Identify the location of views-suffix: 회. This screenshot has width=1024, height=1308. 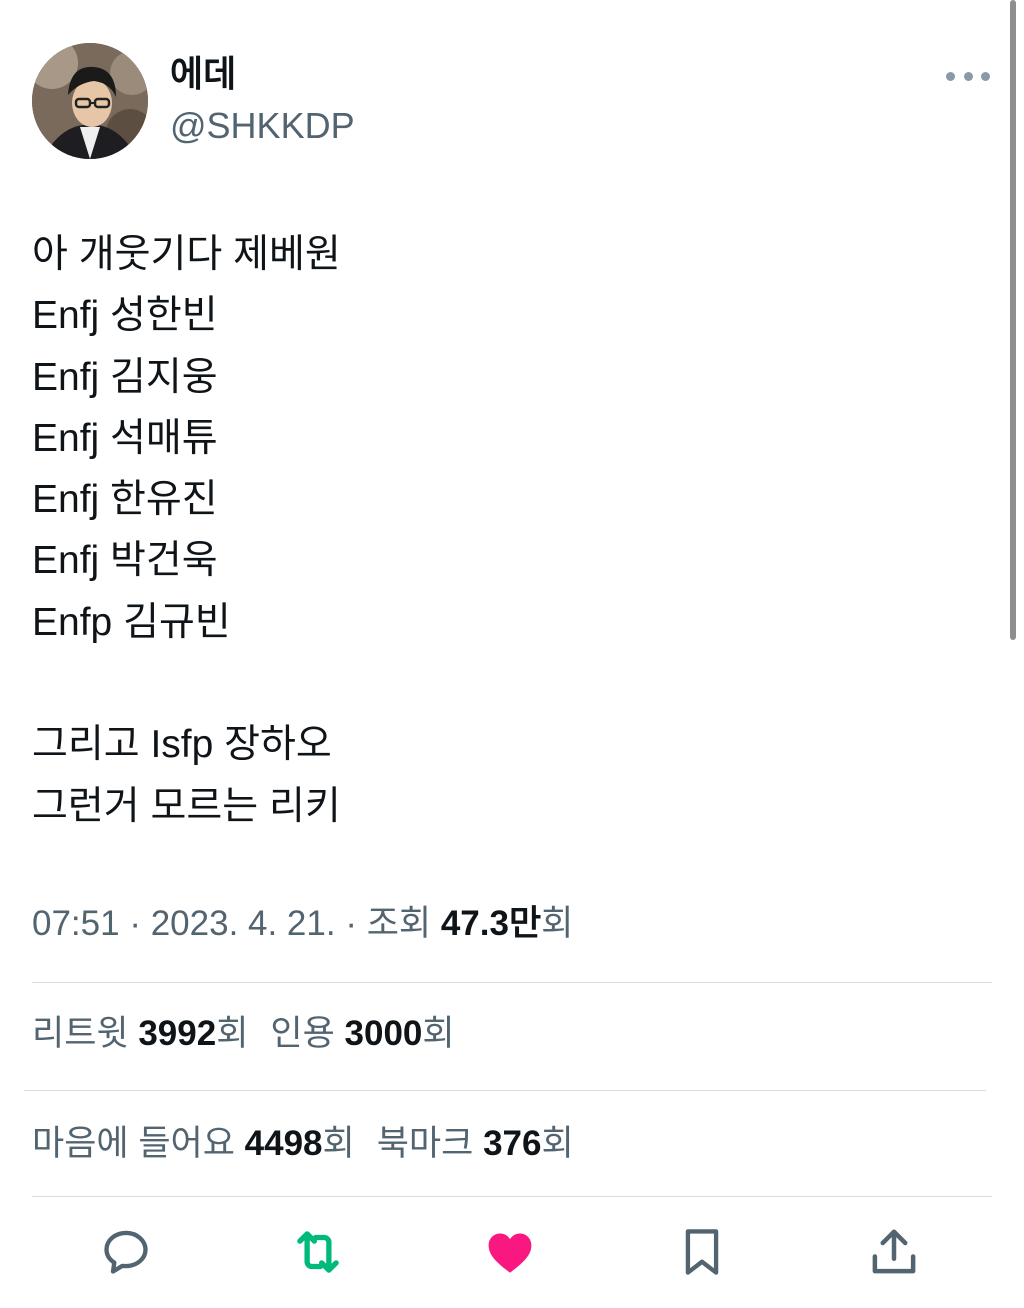
(557, 923).